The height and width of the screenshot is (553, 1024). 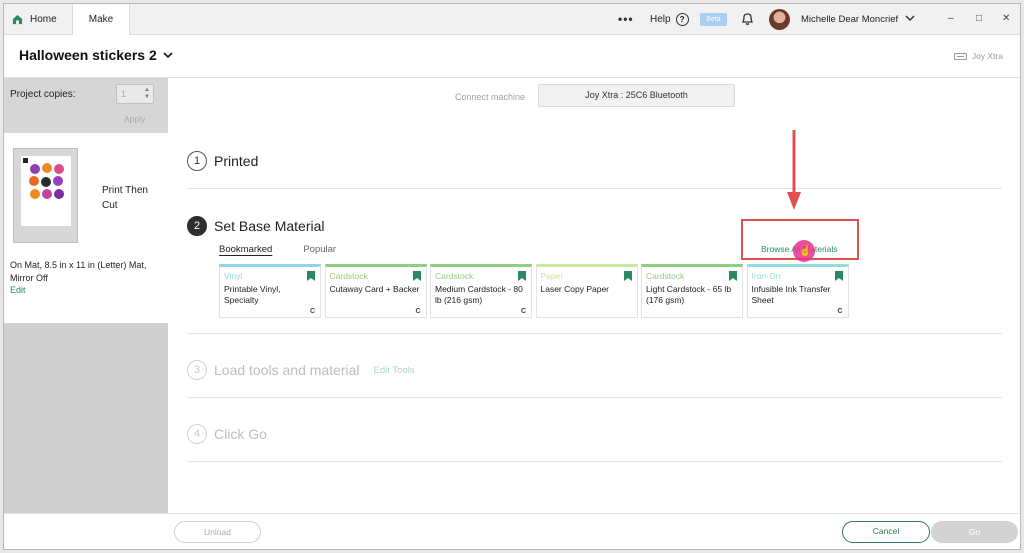 I want to click on step-number: 4, so click(x=197, y=434).